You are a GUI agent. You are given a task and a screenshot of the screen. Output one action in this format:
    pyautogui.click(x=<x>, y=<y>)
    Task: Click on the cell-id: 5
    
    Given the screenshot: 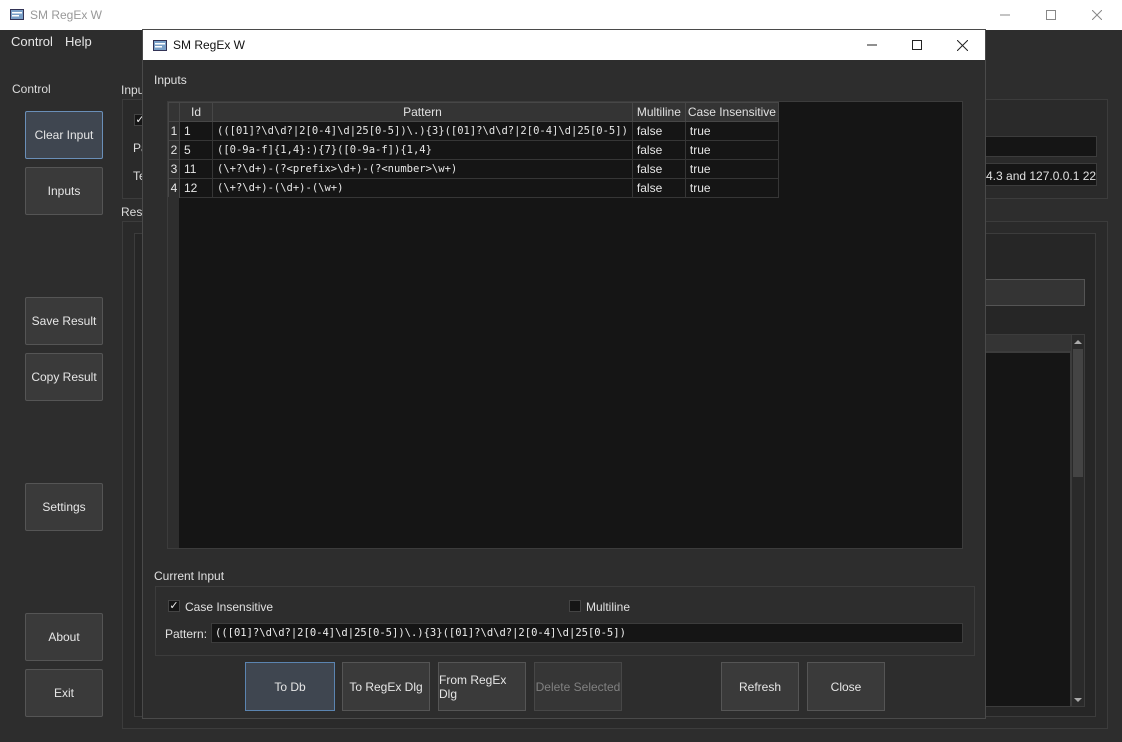 What is the action you would take?
    pyautogui.click(x=196, y=150)
    